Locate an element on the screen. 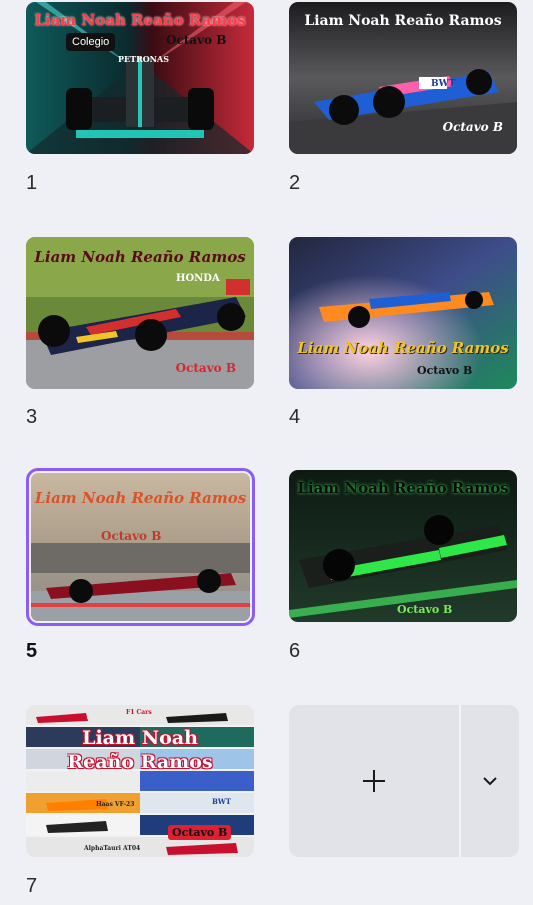  page-number-6: 6 is located at coordinates (295, 651).